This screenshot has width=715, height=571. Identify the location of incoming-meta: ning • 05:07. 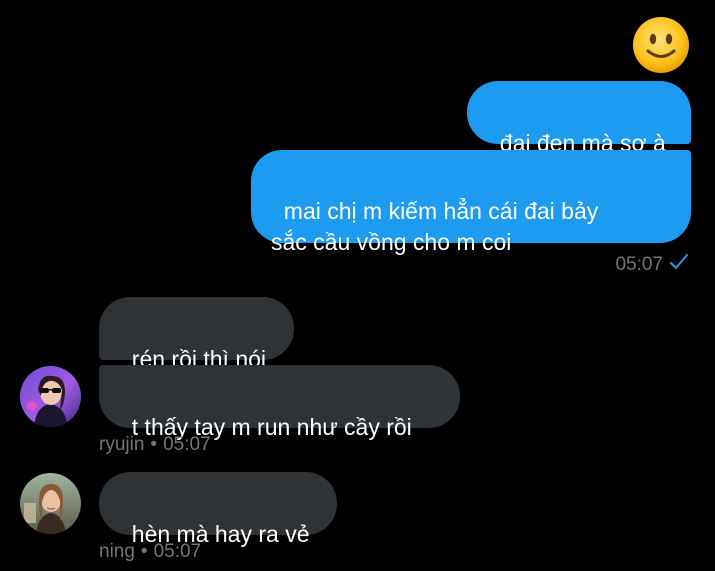
(150, 552).